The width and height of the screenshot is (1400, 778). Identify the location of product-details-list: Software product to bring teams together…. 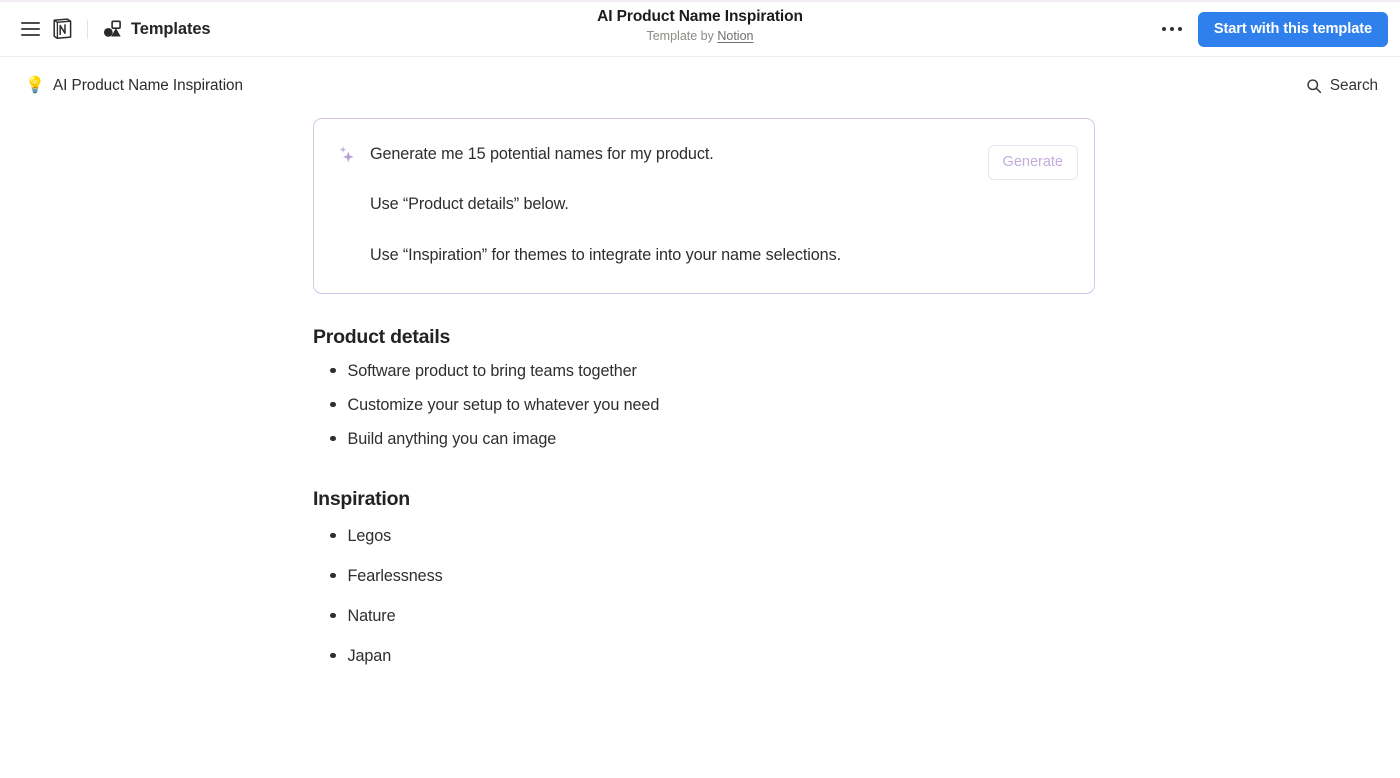
(704, 405).